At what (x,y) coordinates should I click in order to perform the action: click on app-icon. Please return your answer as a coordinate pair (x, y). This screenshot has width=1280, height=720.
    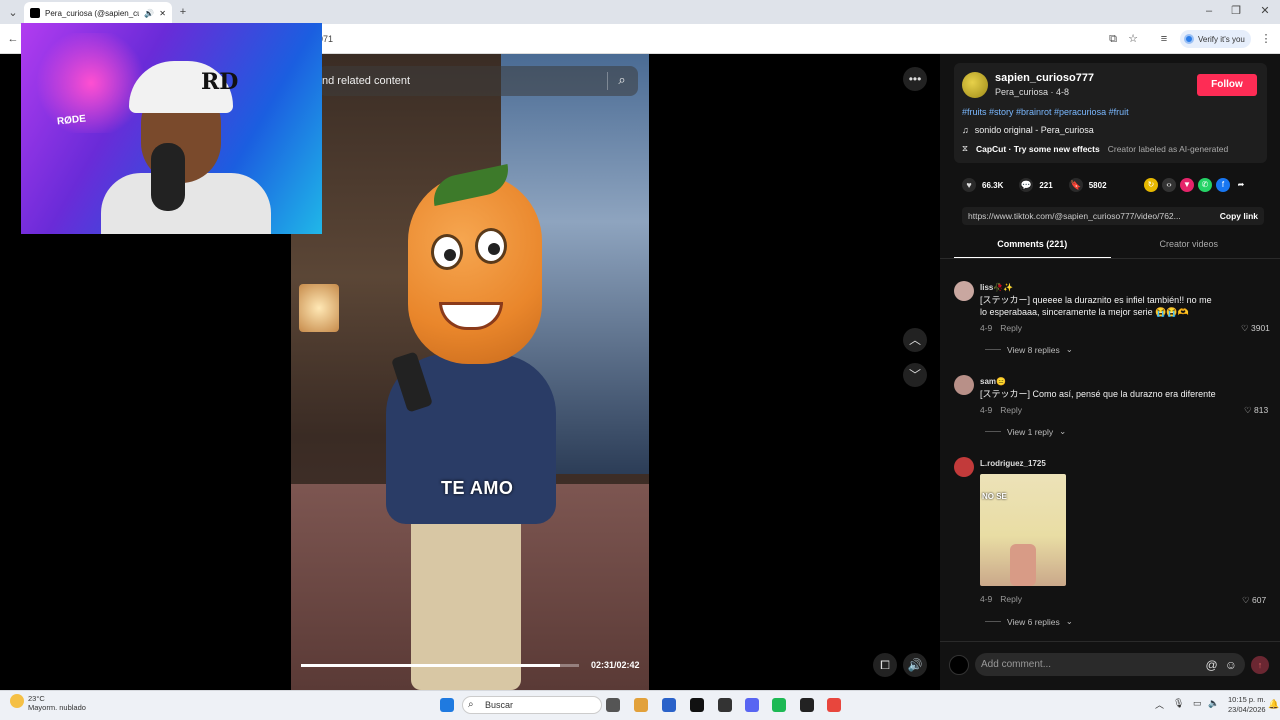
    Looking at the image, I should click on (725, 705).